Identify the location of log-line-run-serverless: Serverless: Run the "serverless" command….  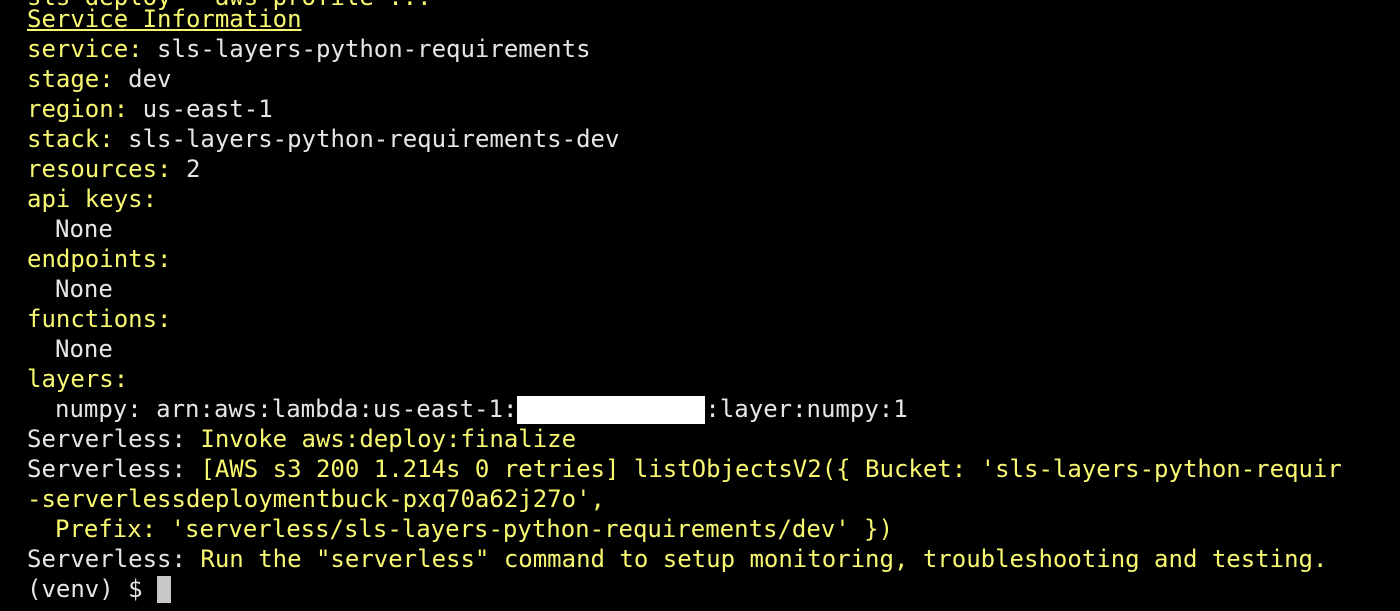
(677, 559).